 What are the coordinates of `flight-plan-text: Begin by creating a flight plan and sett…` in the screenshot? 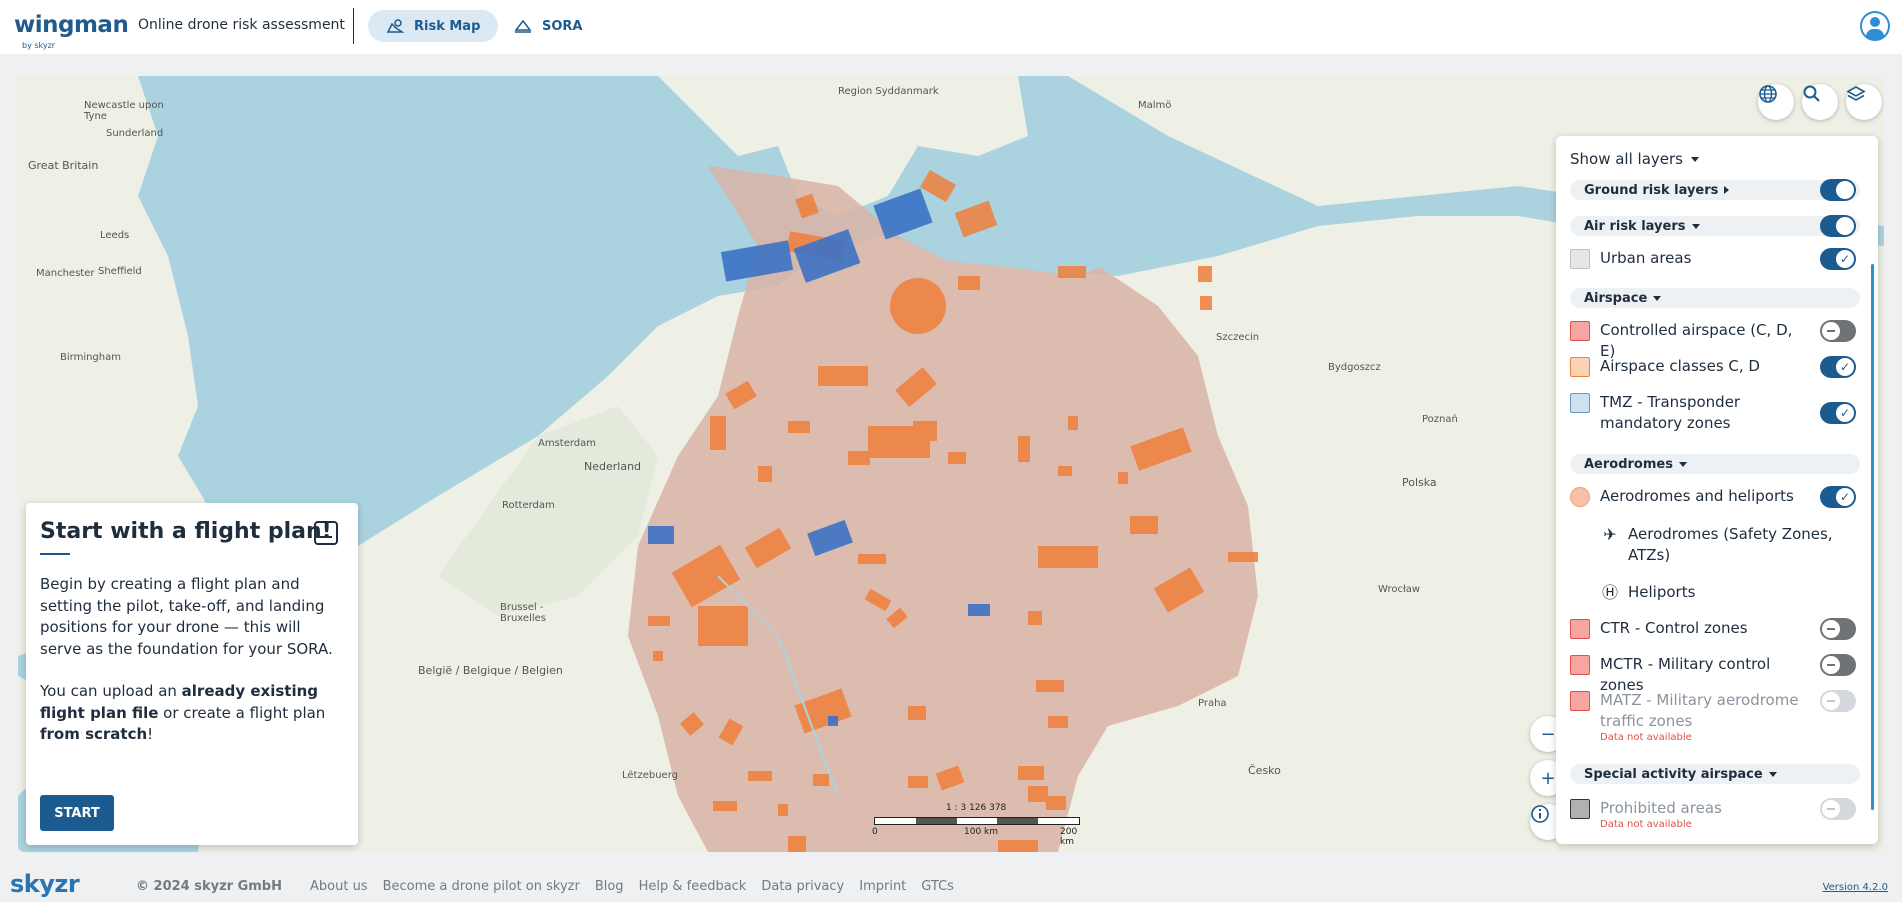 It's located at (193, 670).